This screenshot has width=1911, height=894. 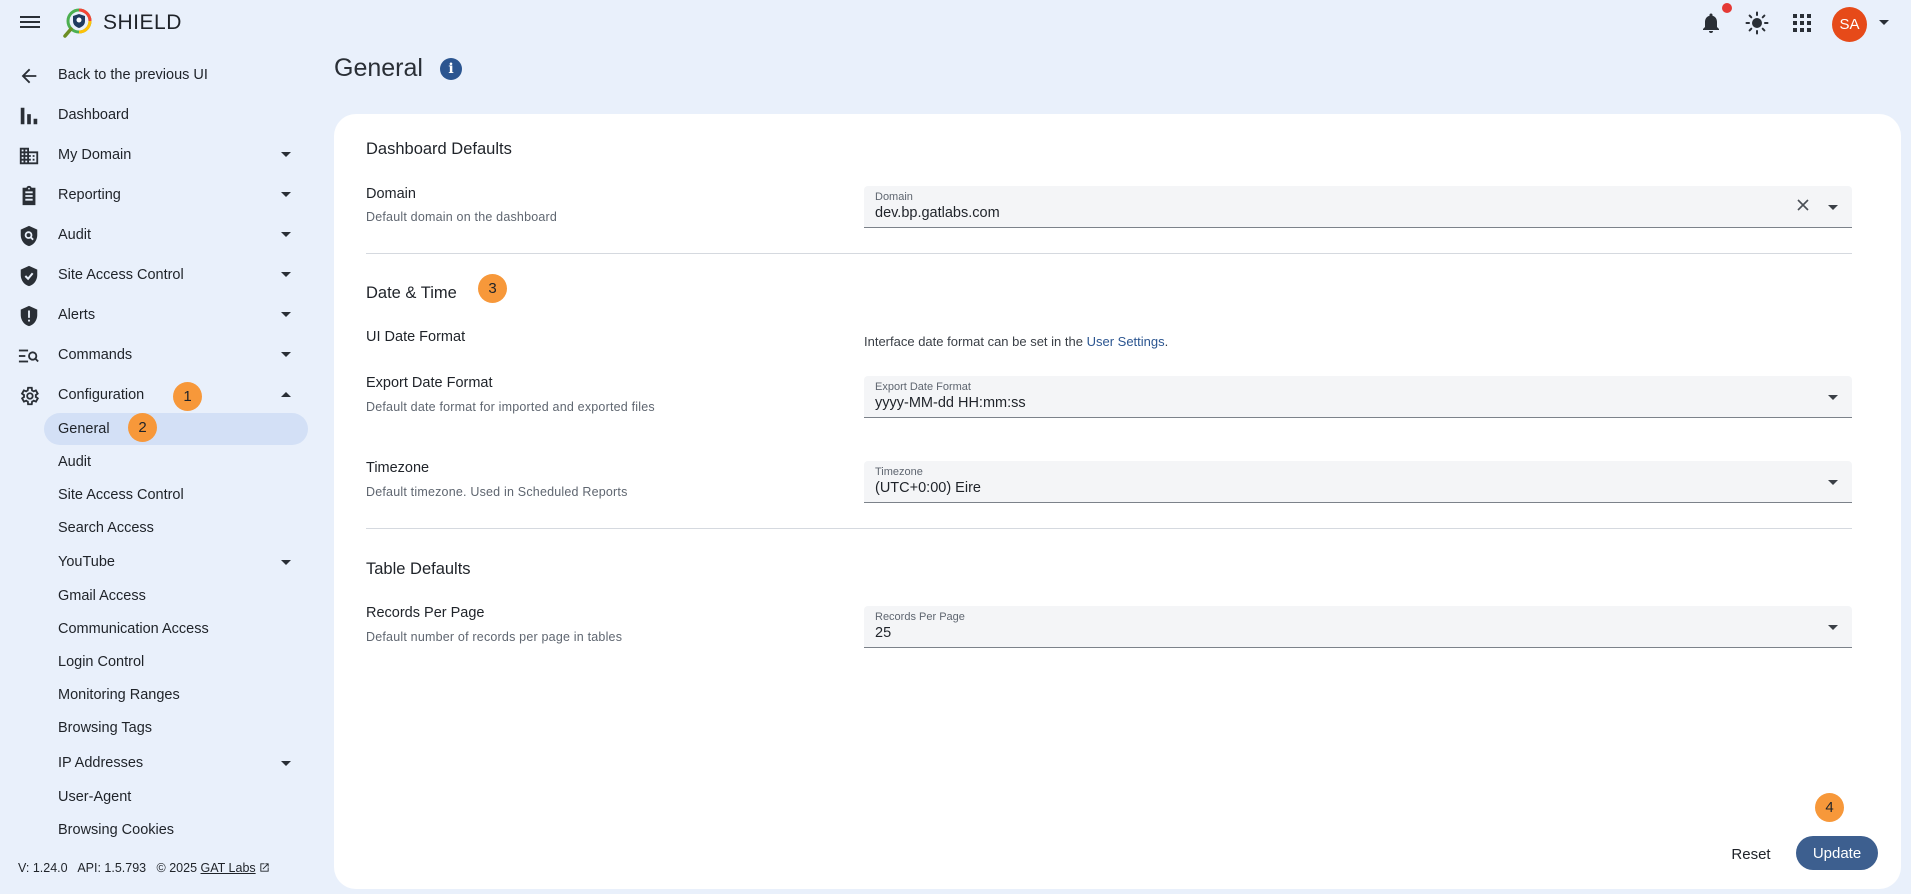 What do you see at coordinates (411, 293) in the screenshot?
I see `section-title-date-time: Date & Time` at bounding box center [411, 293].